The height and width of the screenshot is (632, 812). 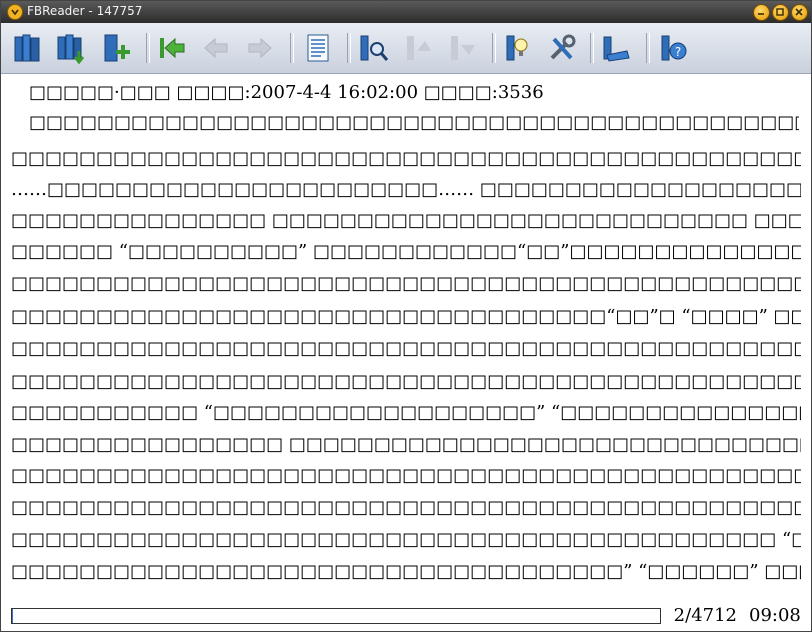 I want to click on find-previous-icon, so click(x=463, y=48).